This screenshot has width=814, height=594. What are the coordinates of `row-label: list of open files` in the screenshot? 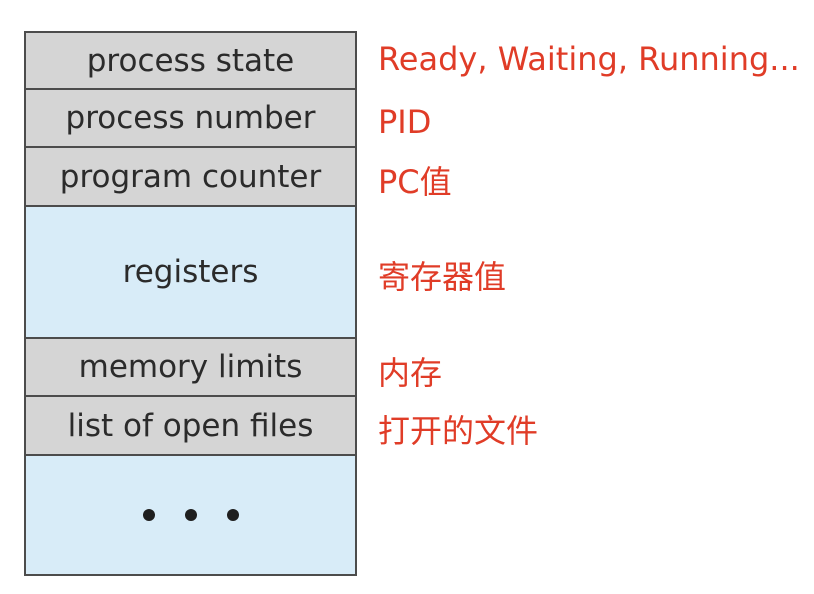 It's located at (190, 425).